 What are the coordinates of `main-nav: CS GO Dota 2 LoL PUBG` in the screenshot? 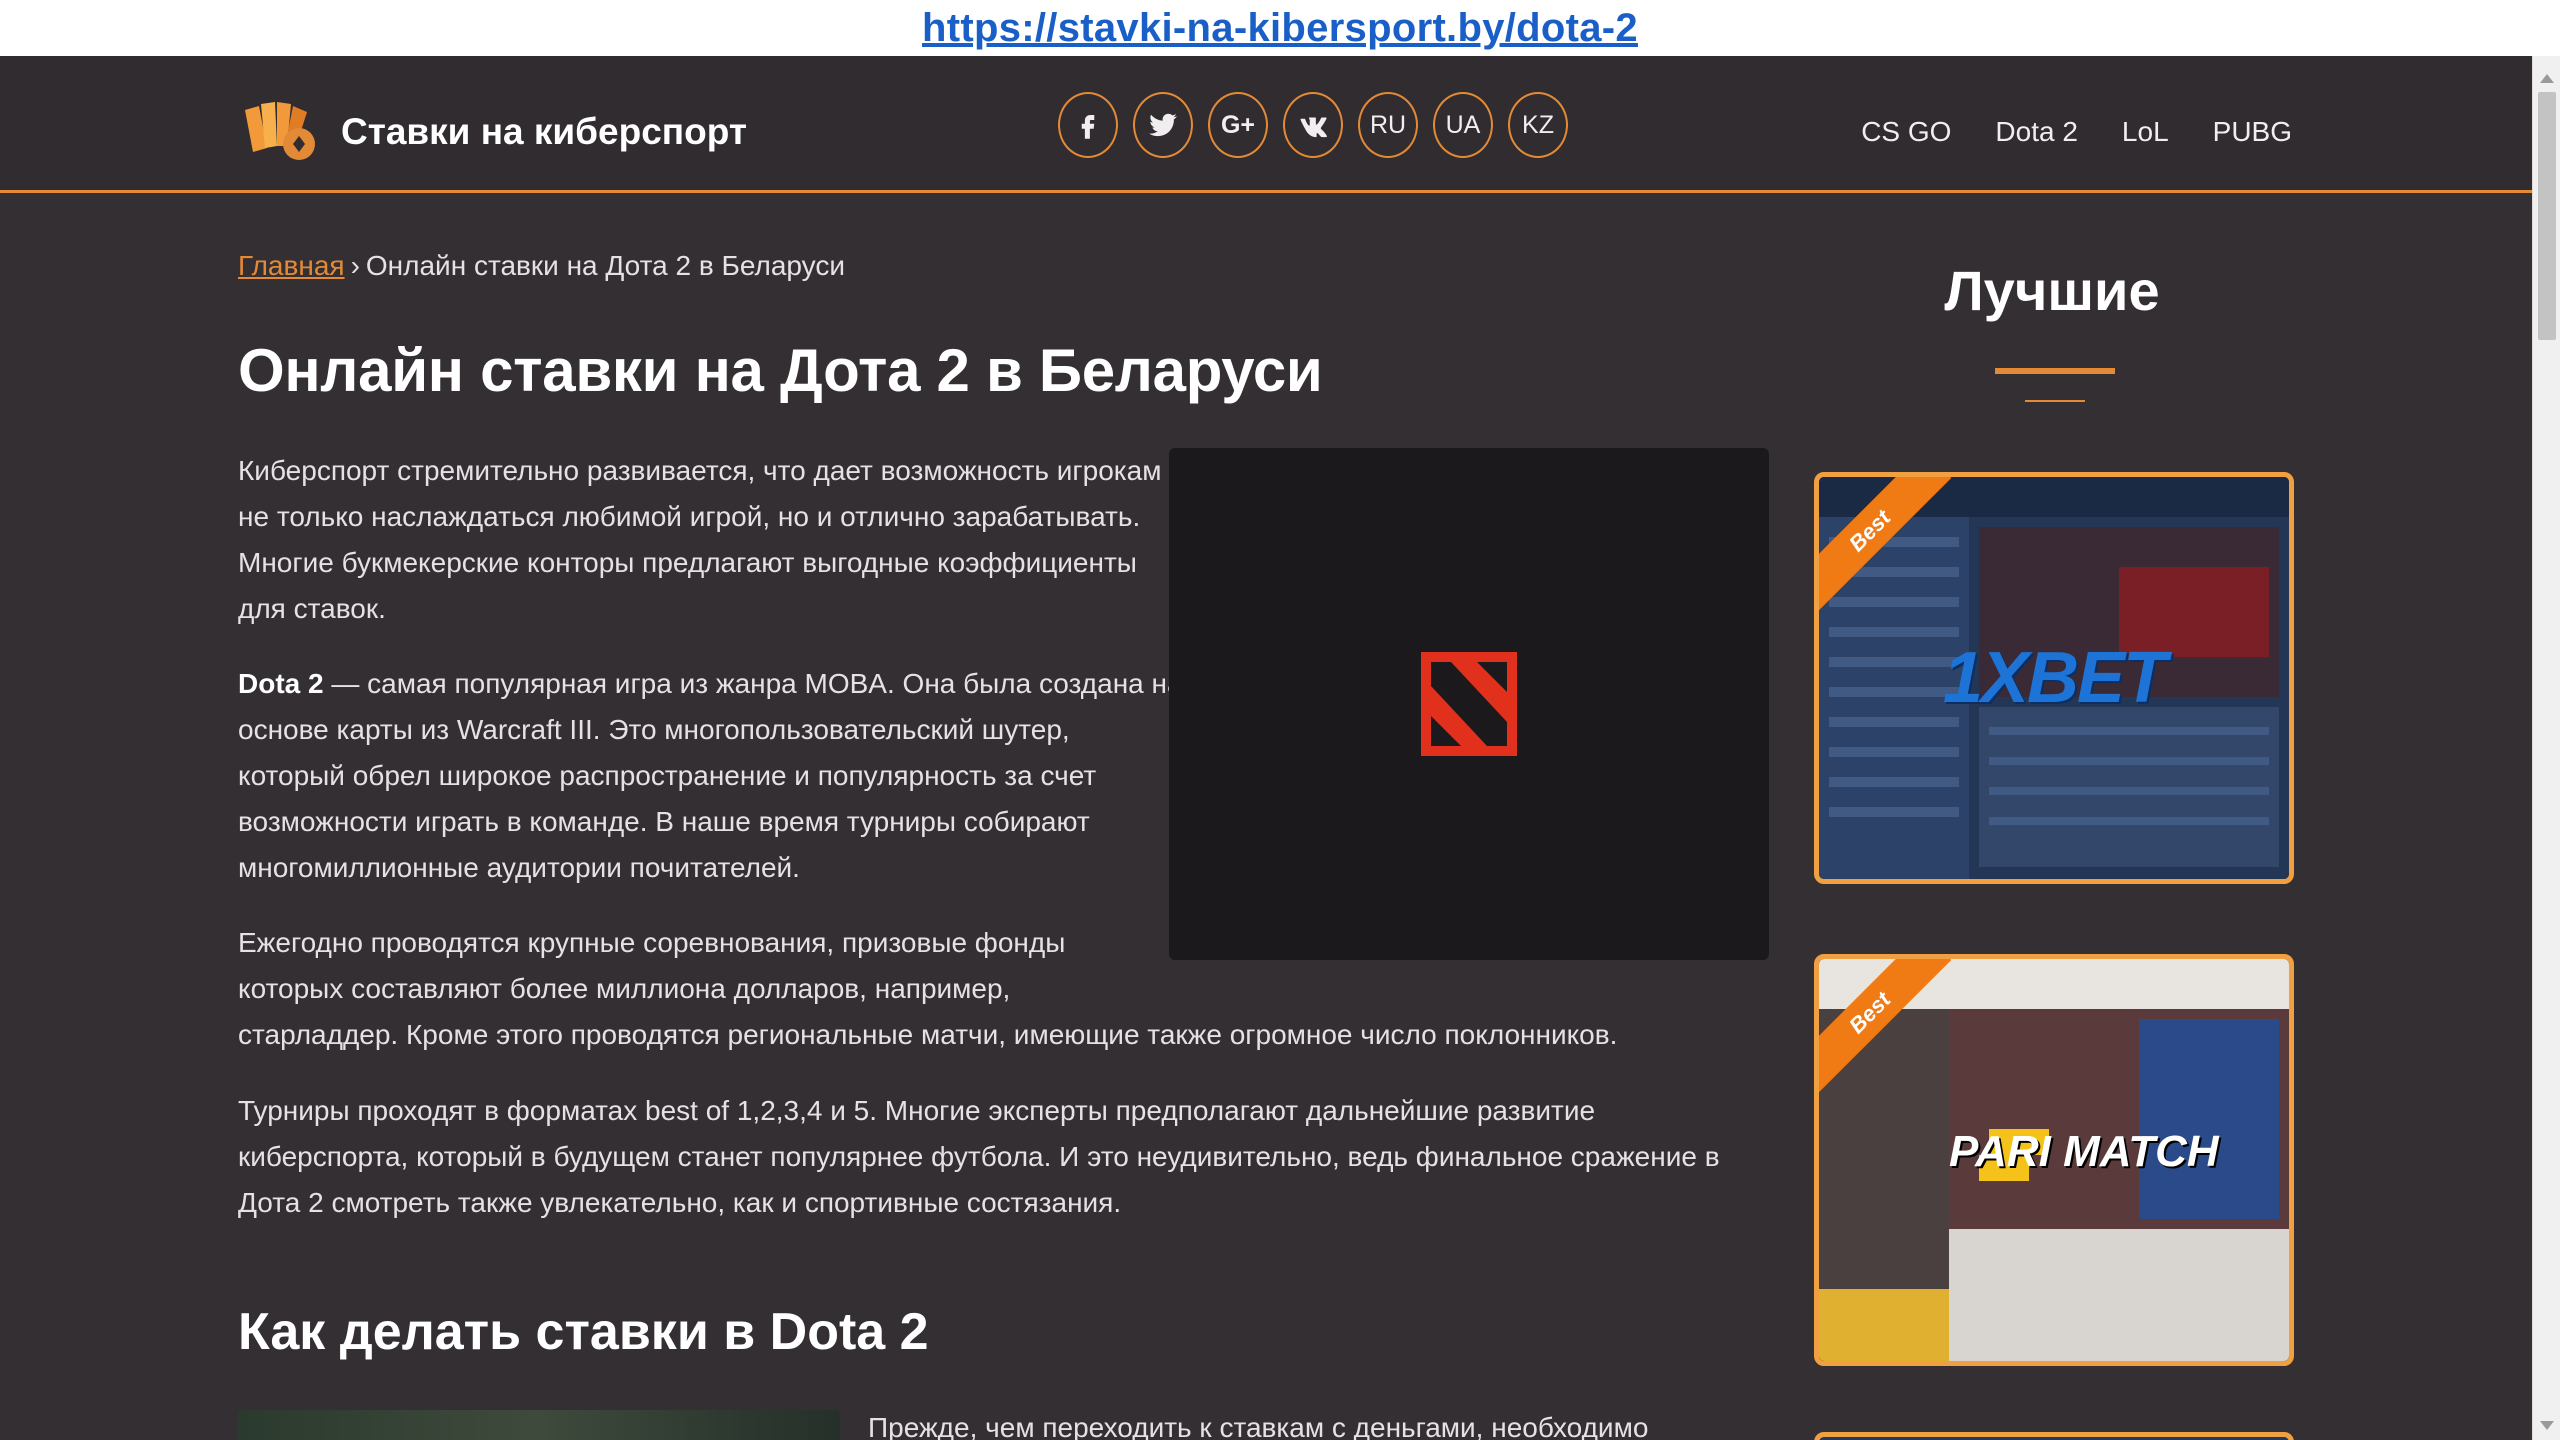 It's located at (2076, 132).